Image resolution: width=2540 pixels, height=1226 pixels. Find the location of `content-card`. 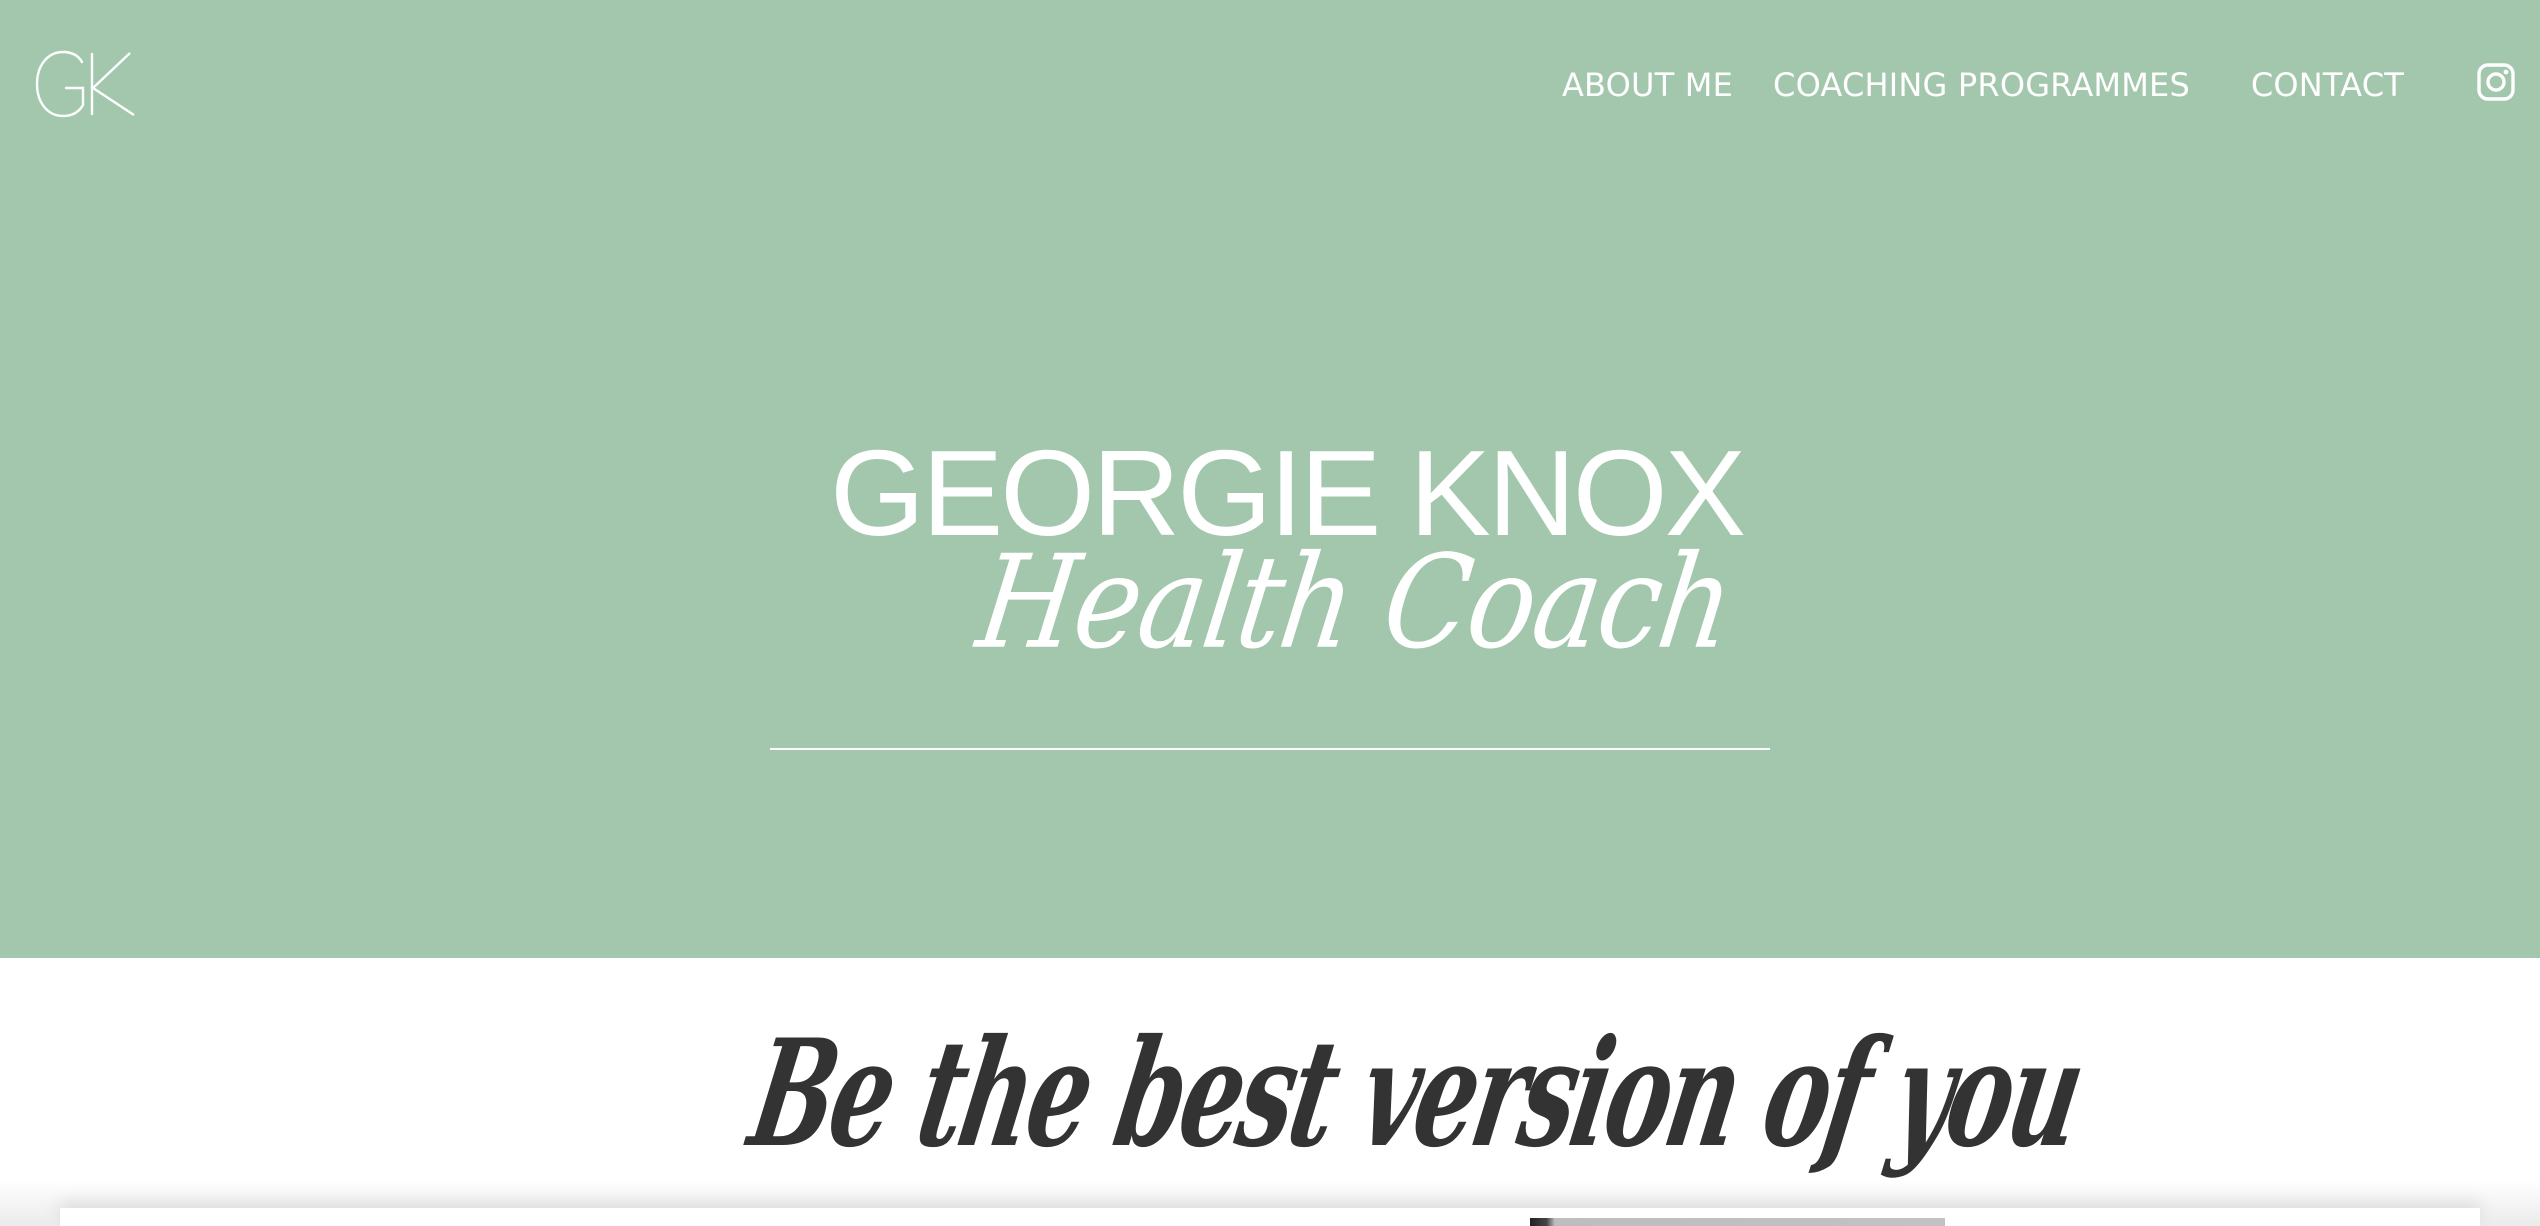

content-card is located at coordinates (1270, 1217).